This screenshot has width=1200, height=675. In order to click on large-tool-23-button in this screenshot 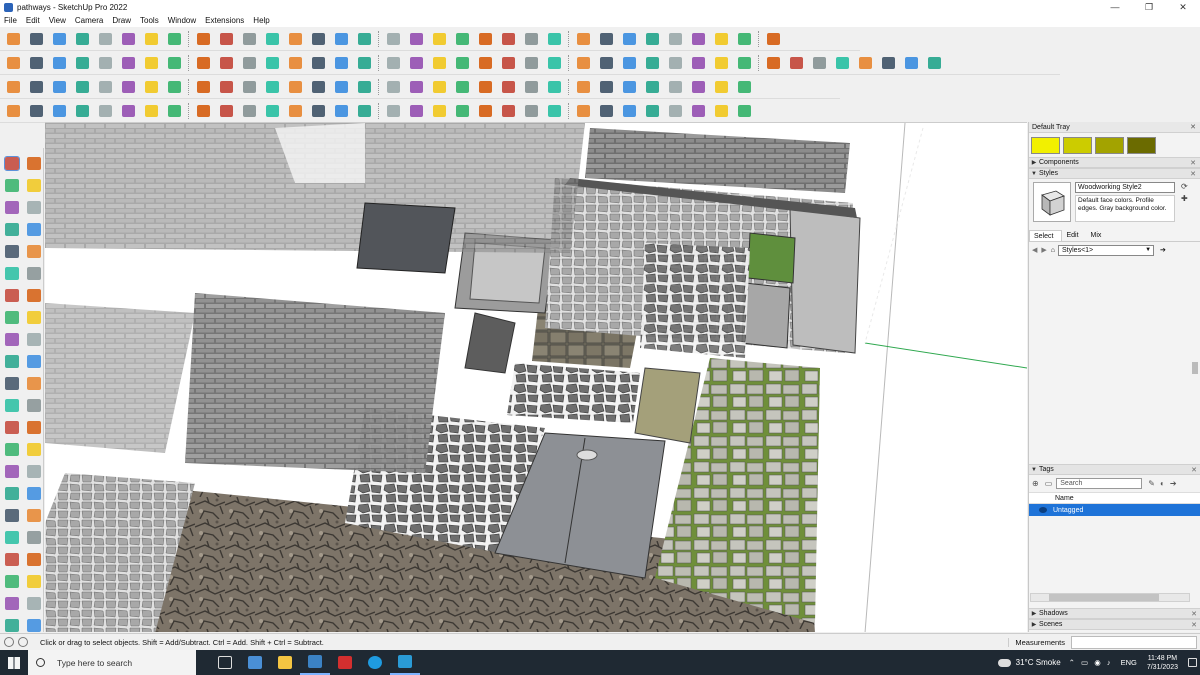, I will do `click(12, 405)`.